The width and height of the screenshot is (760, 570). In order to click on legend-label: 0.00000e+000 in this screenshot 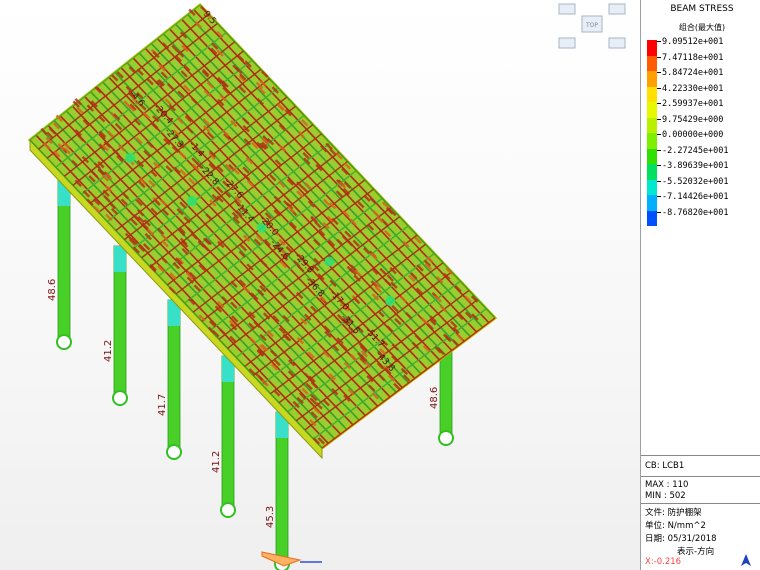, I will do `click(693, 135)`.